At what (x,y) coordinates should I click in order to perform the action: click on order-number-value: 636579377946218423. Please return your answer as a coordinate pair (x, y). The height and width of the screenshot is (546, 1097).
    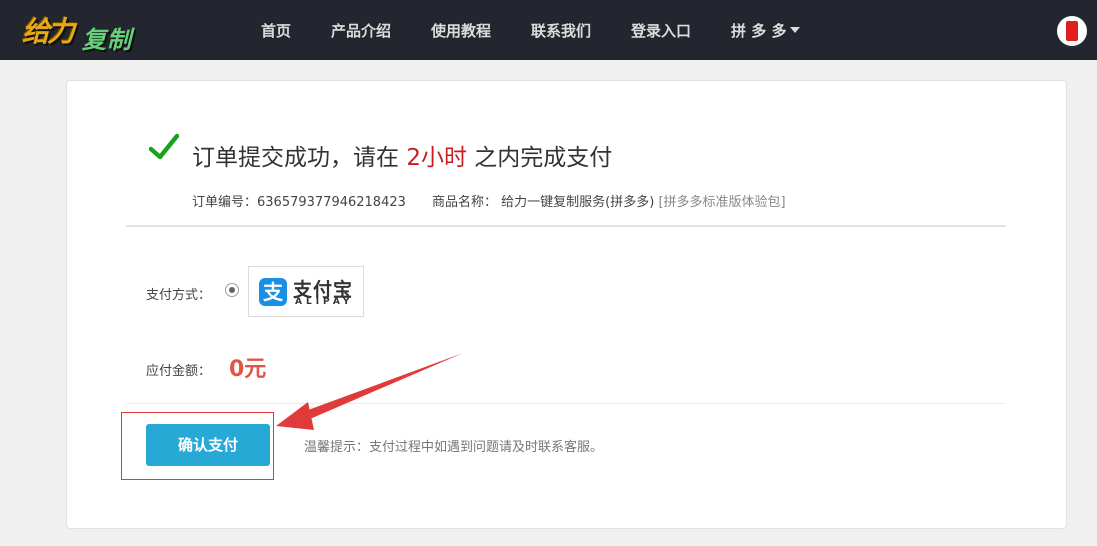
    Looking at the image, I should click on (331, 202).